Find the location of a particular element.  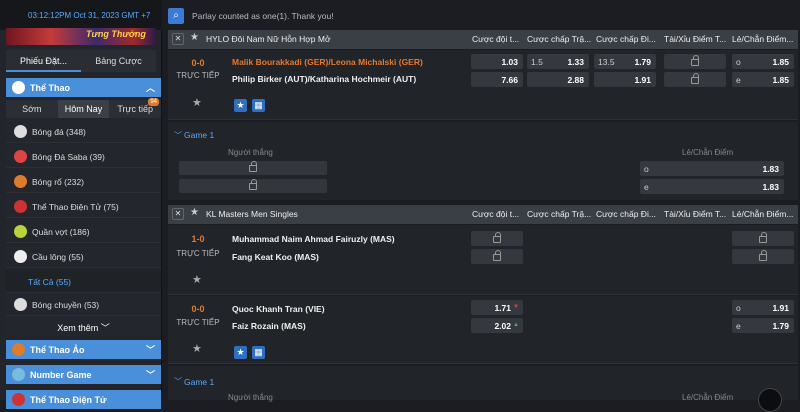

soccer-icon is located at coordinates (20, 131).